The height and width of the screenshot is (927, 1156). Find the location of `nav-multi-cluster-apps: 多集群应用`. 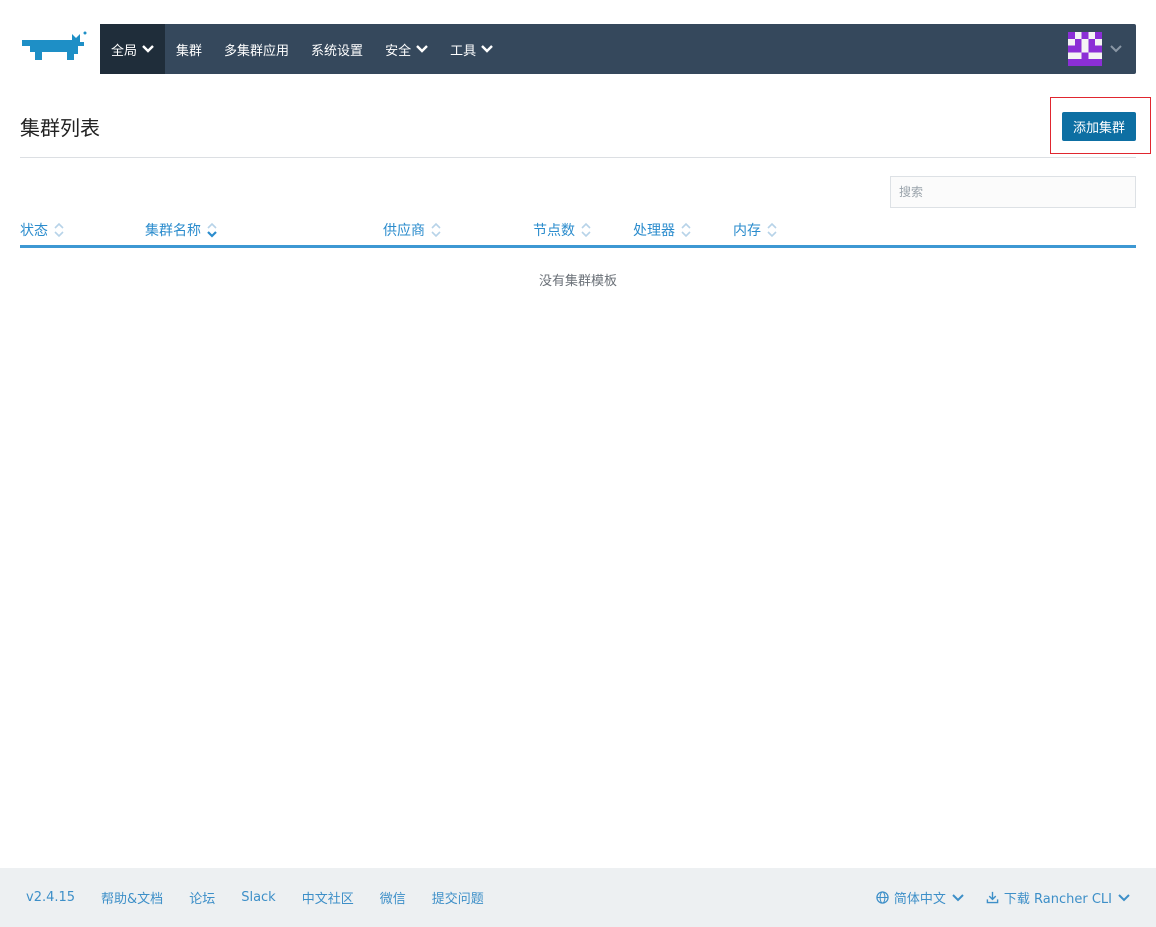

nav-multi-cluster-apps: 多集群应用 is located at coordinates (256, 49).